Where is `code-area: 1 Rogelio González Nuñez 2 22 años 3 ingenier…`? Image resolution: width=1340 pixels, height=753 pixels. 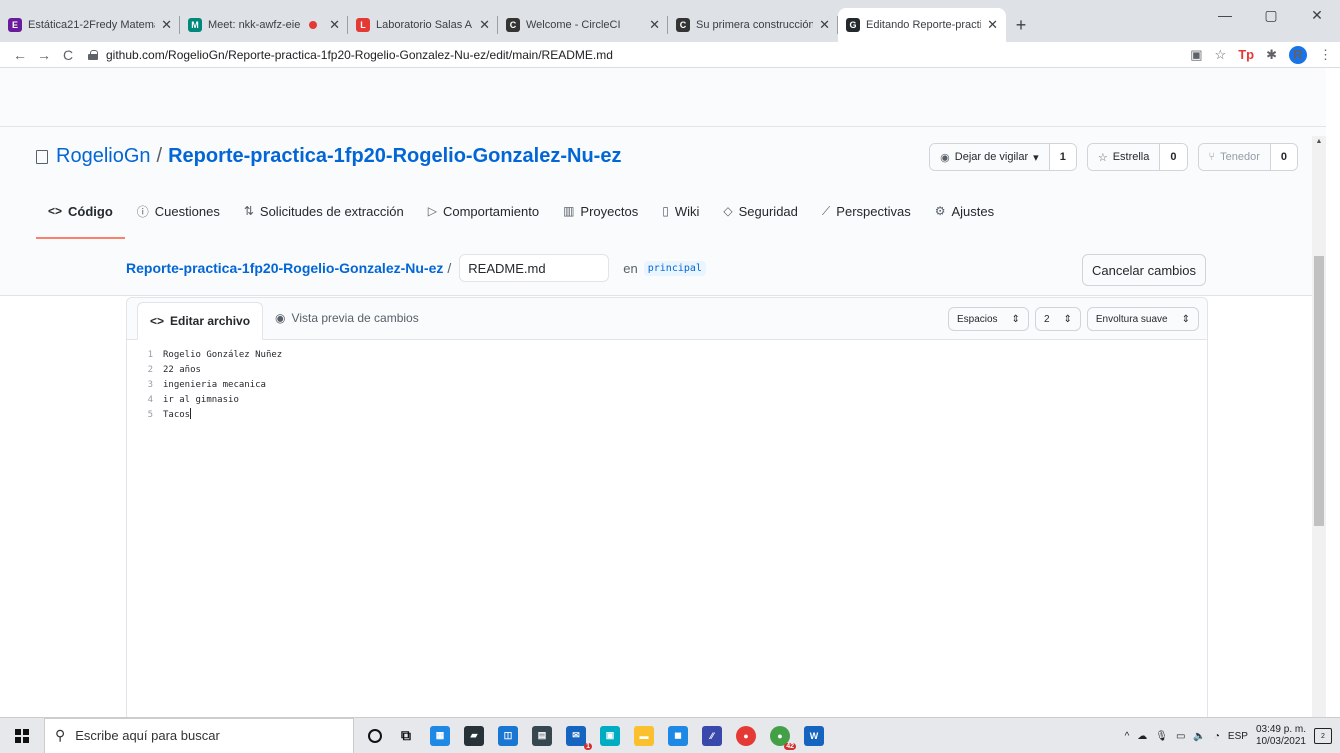 code-area: 1 Rogelio González Nuñez 2 22 años 3 ingenier… is located at coordinates (667, 381).